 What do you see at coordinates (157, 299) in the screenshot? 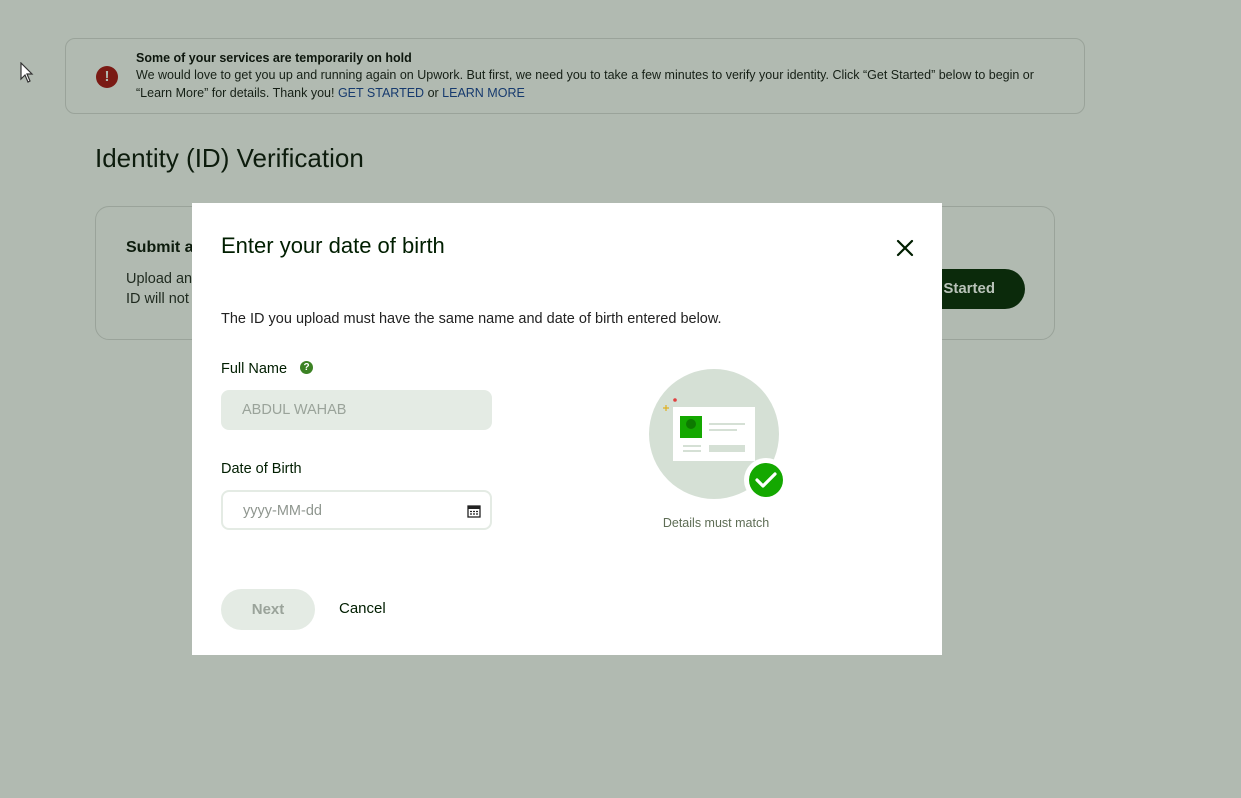
I see `card-text-line2: ID will not` at bounding box center [157, 299].